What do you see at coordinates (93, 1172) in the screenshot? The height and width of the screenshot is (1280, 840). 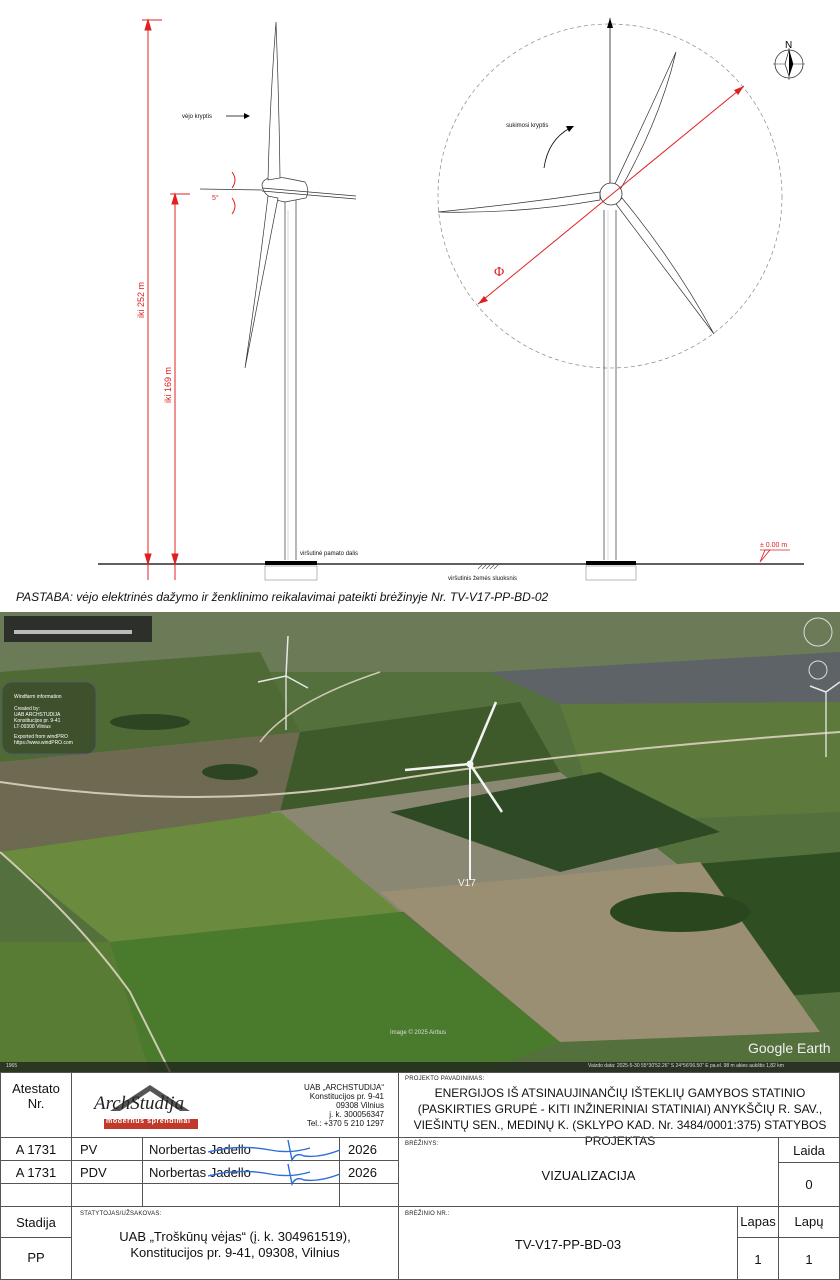 I see `row2-role: PDV` at bounding box center [93, 1172].